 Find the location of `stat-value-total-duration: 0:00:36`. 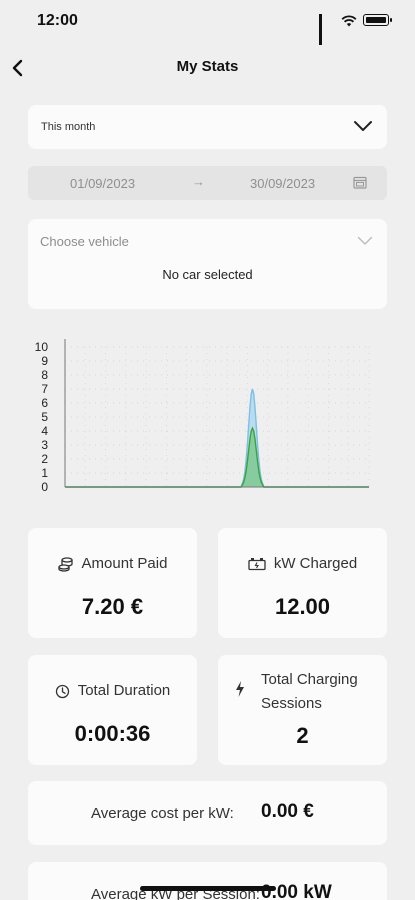

stat-value-total-duration: 0:00:36 is located at coordinates (112, 733).